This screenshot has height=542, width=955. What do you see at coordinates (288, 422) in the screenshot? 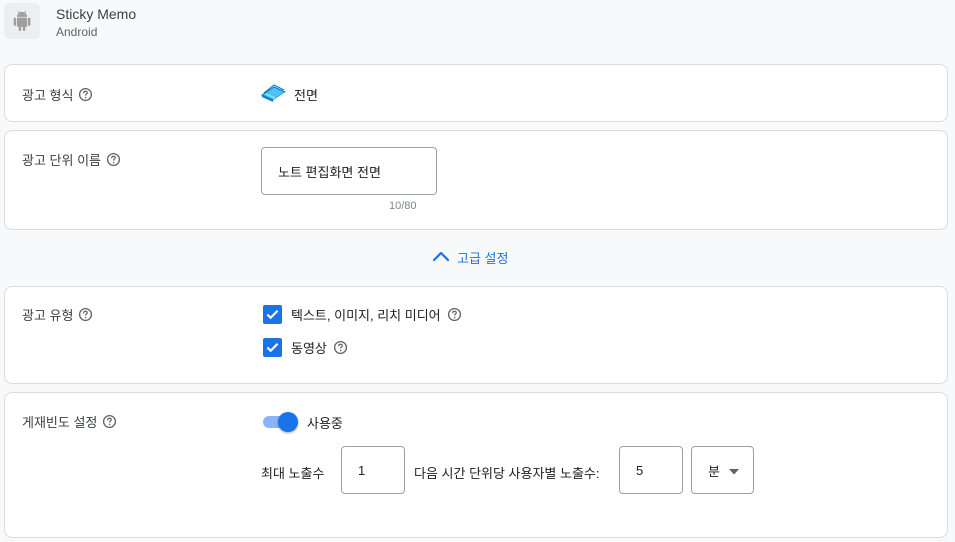
I see `toggle-thumb` at bounding box center [288, 422].